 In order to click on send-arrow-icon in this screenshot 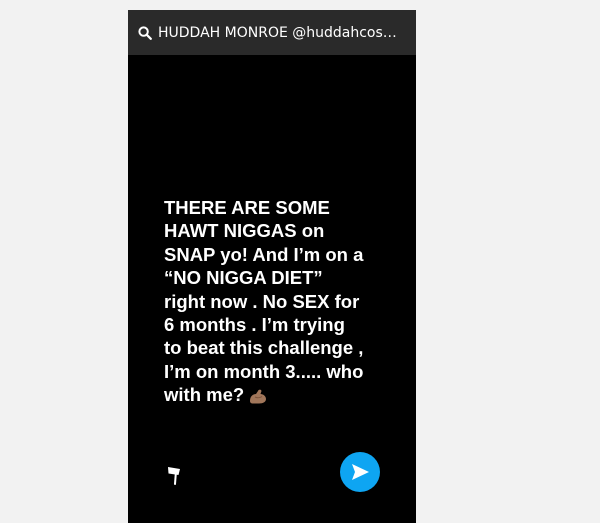, I will do `click(360, 472)`.